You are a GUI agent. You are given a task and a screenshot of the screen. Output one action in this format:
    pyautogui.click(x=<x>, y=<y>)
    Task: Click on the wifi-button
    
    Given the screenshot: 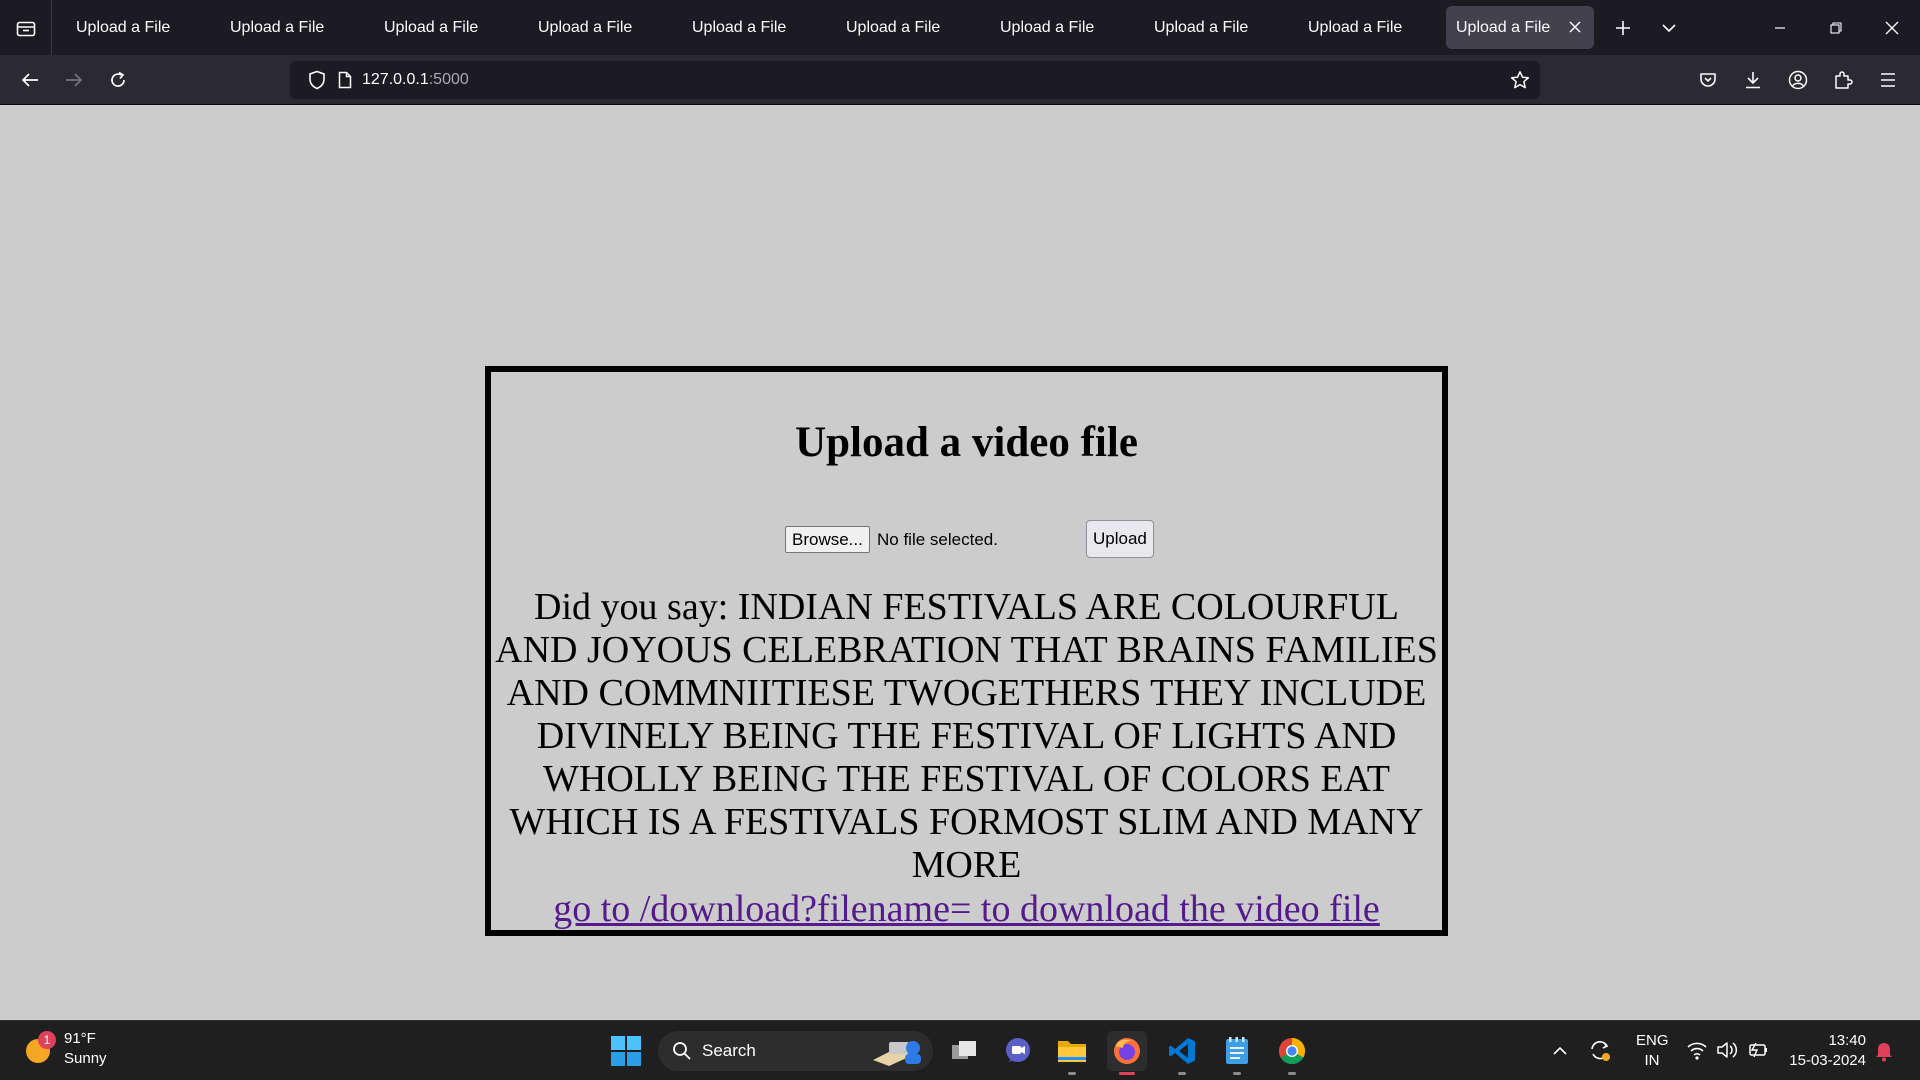 What is the action you would take?
    pyautogui.click(x=1697, y=1052)
    